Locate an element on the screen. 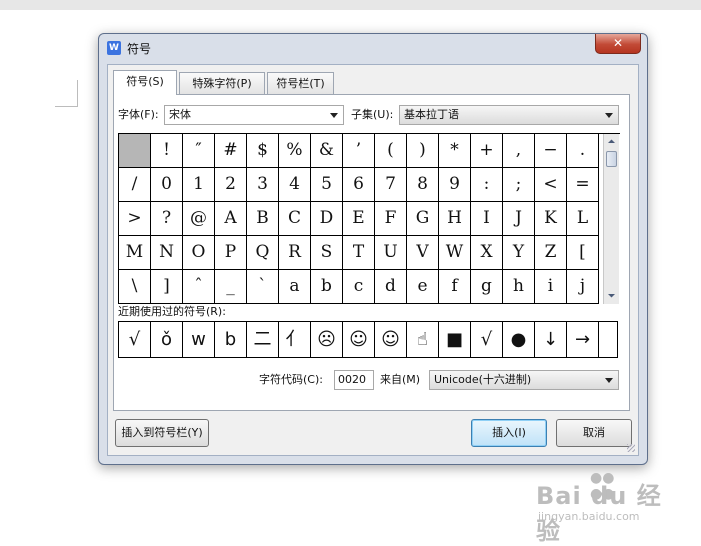  symbol-cell: > is located at coordinates (135, 219).